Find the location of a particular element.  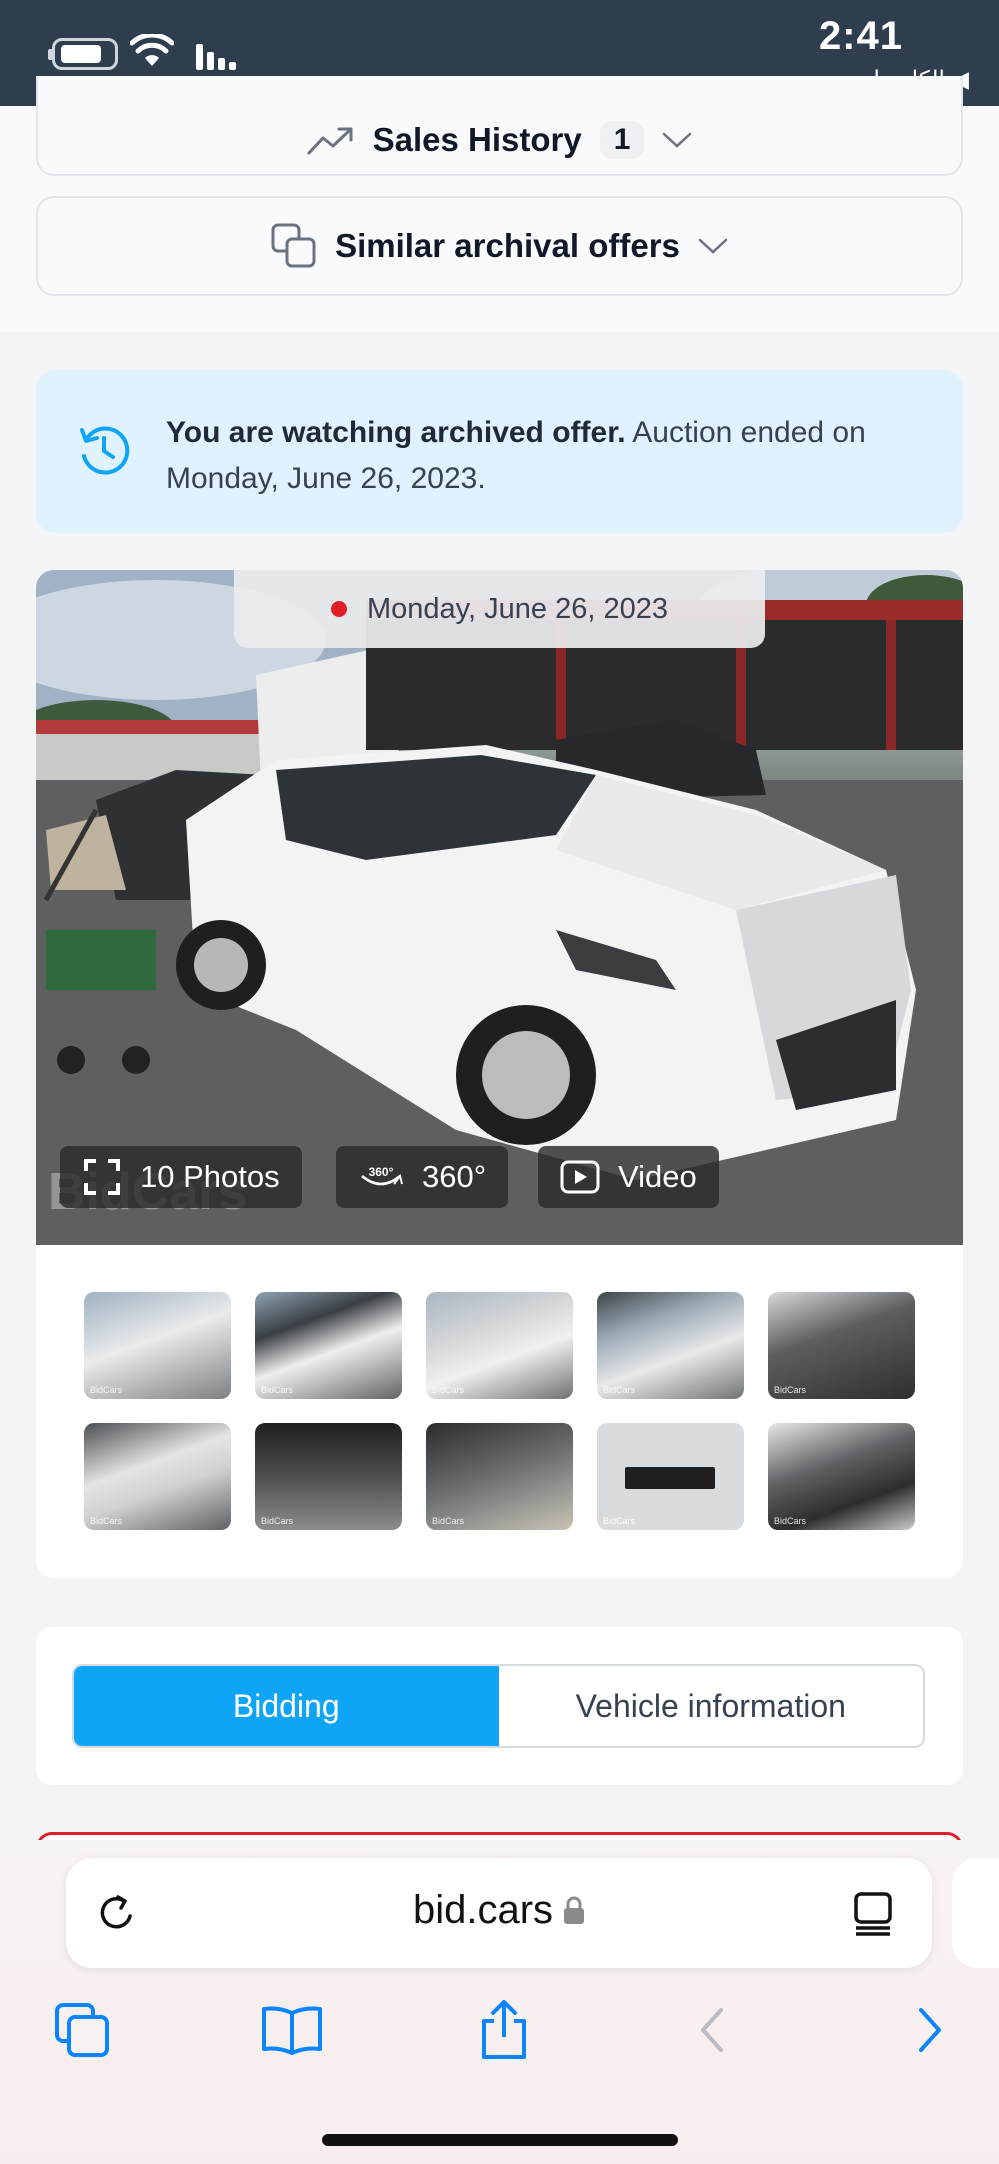

thumbnail-10: BidCars is located at coordinates (841, 1476).